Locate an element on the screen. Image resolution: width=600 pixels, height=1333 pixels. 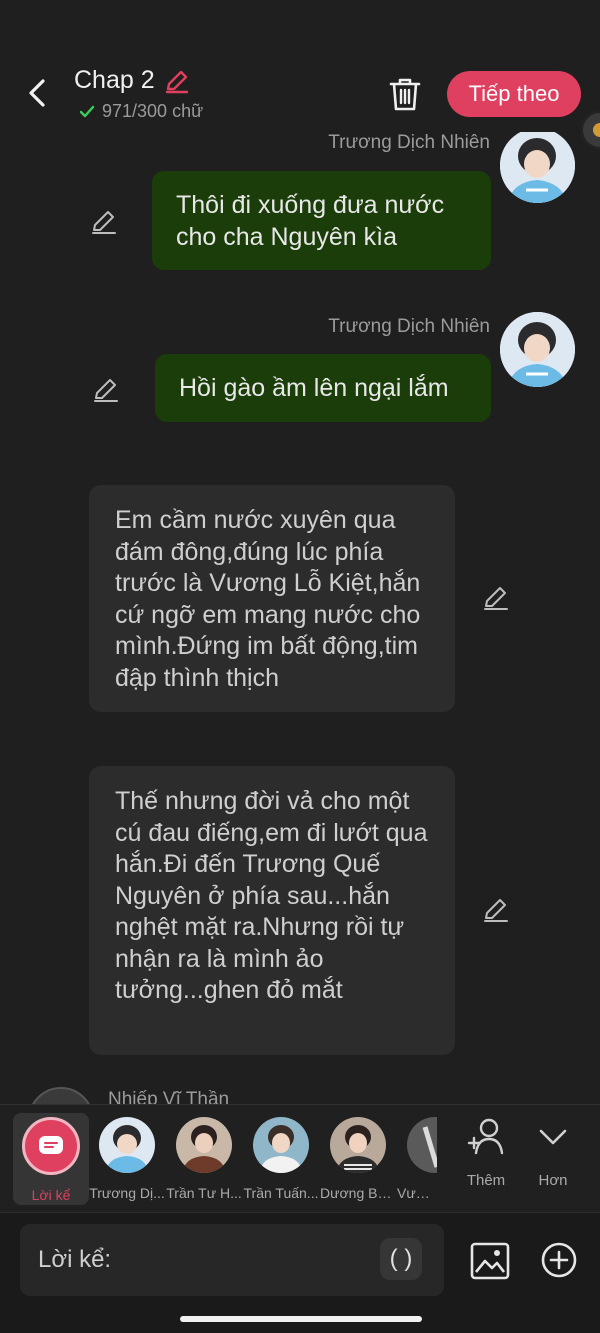
character-item: Vương is located at coordinates (417, 1157).